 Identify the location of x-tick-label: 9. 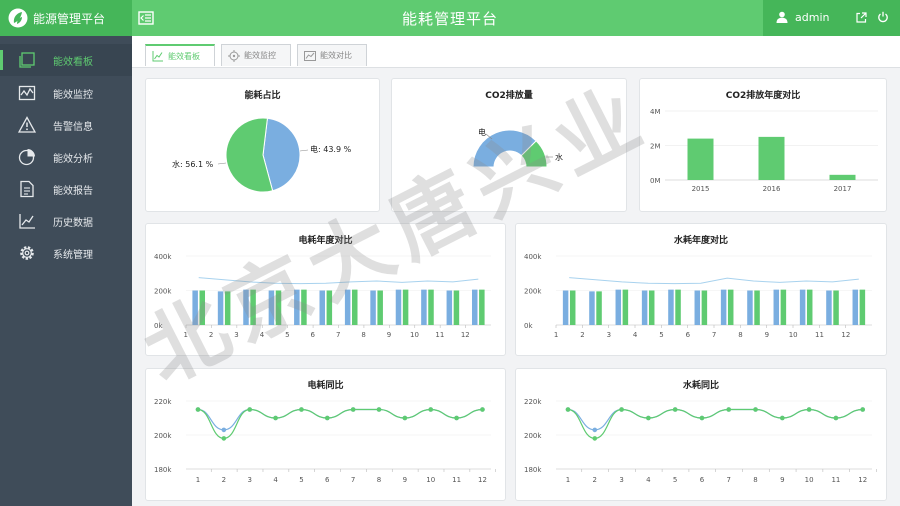
(782, 480).